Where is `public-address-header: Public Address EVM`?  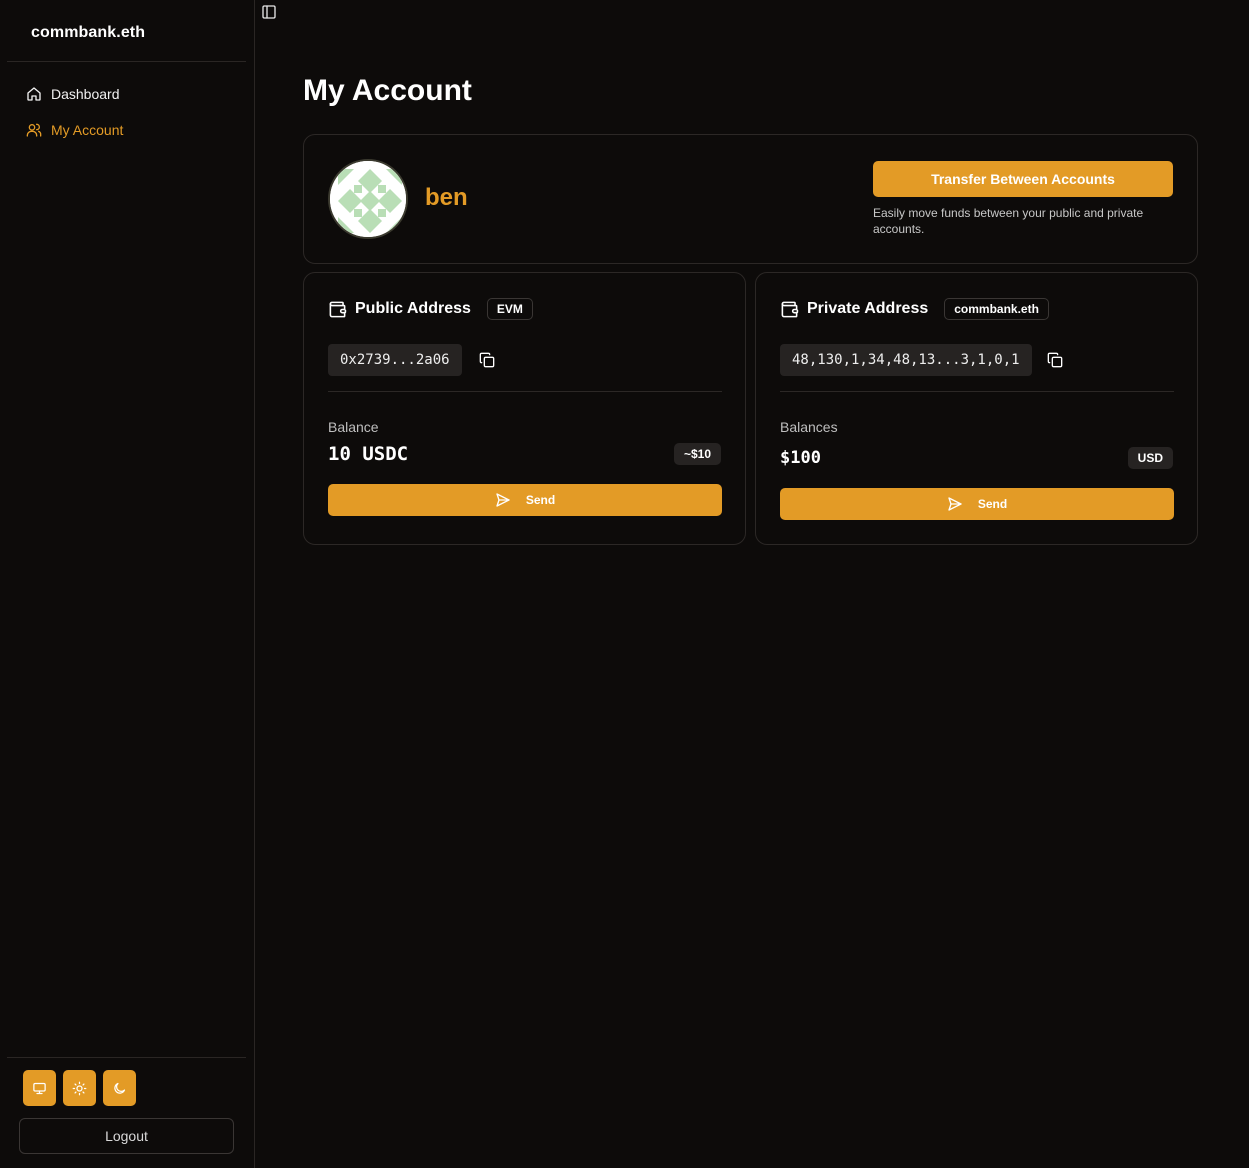
public-address-header: Public Address EVM is located at coordinates (430, 309).